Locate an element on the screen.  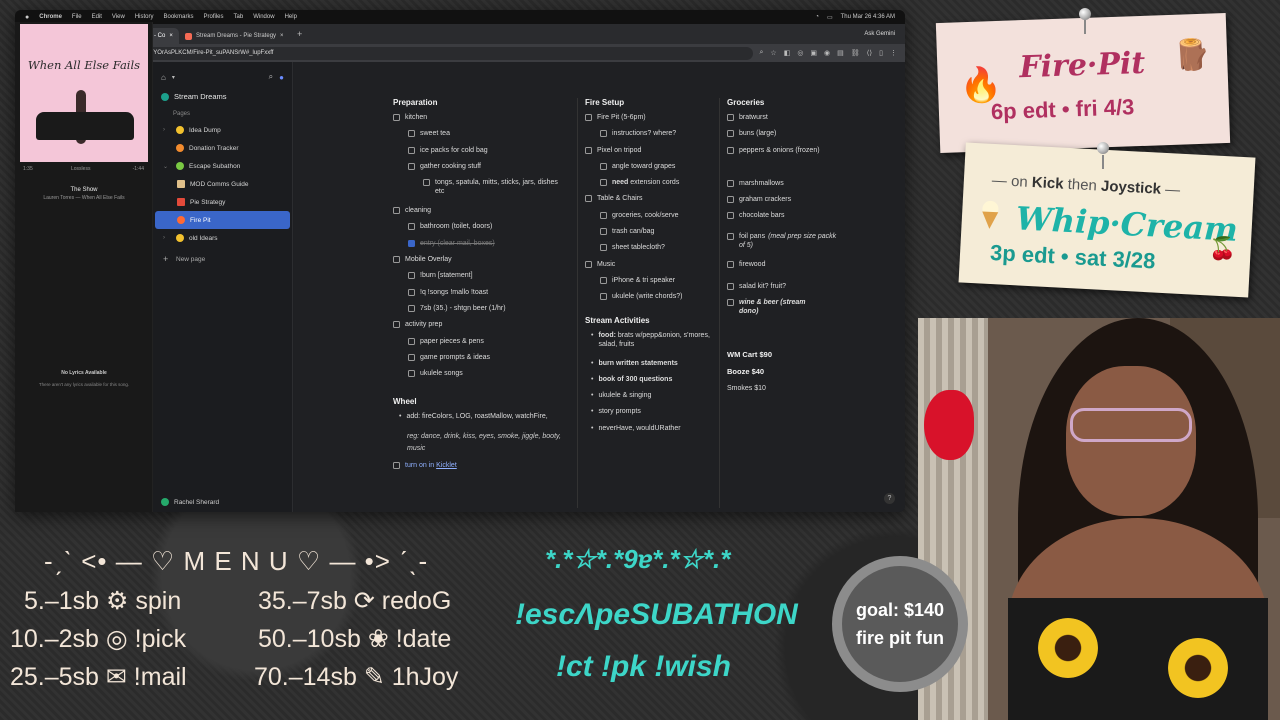
task-row: sweet tea is located at coordinates (478, 137).